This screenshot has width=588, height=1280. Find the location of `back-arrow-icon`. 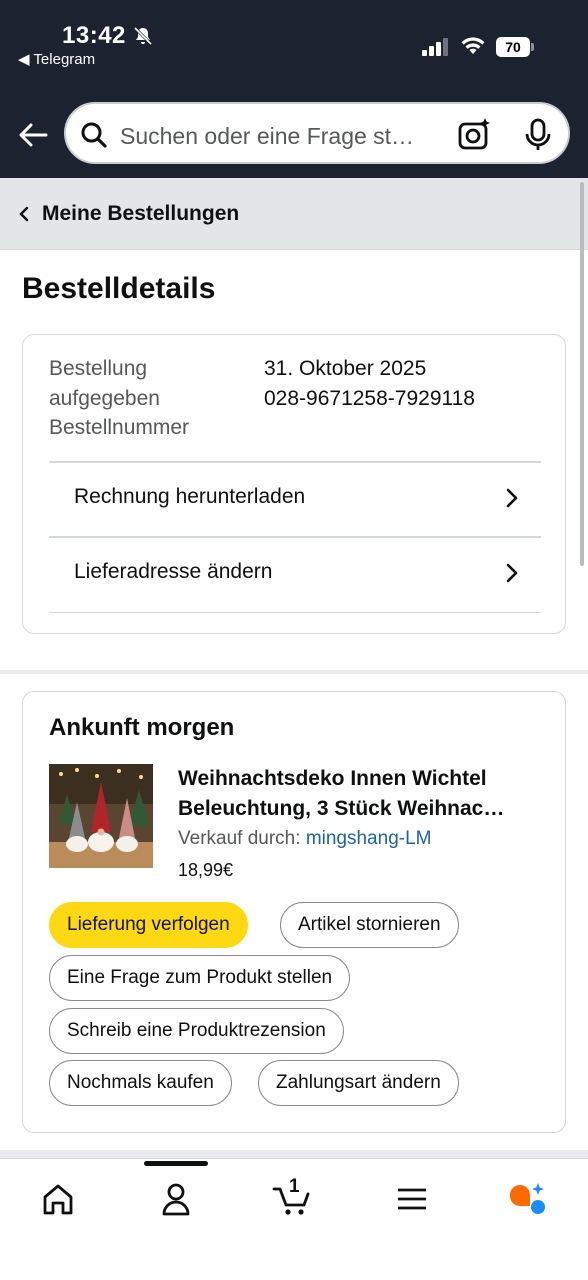

back-arrow-icon is located at coordinates (33, 135).